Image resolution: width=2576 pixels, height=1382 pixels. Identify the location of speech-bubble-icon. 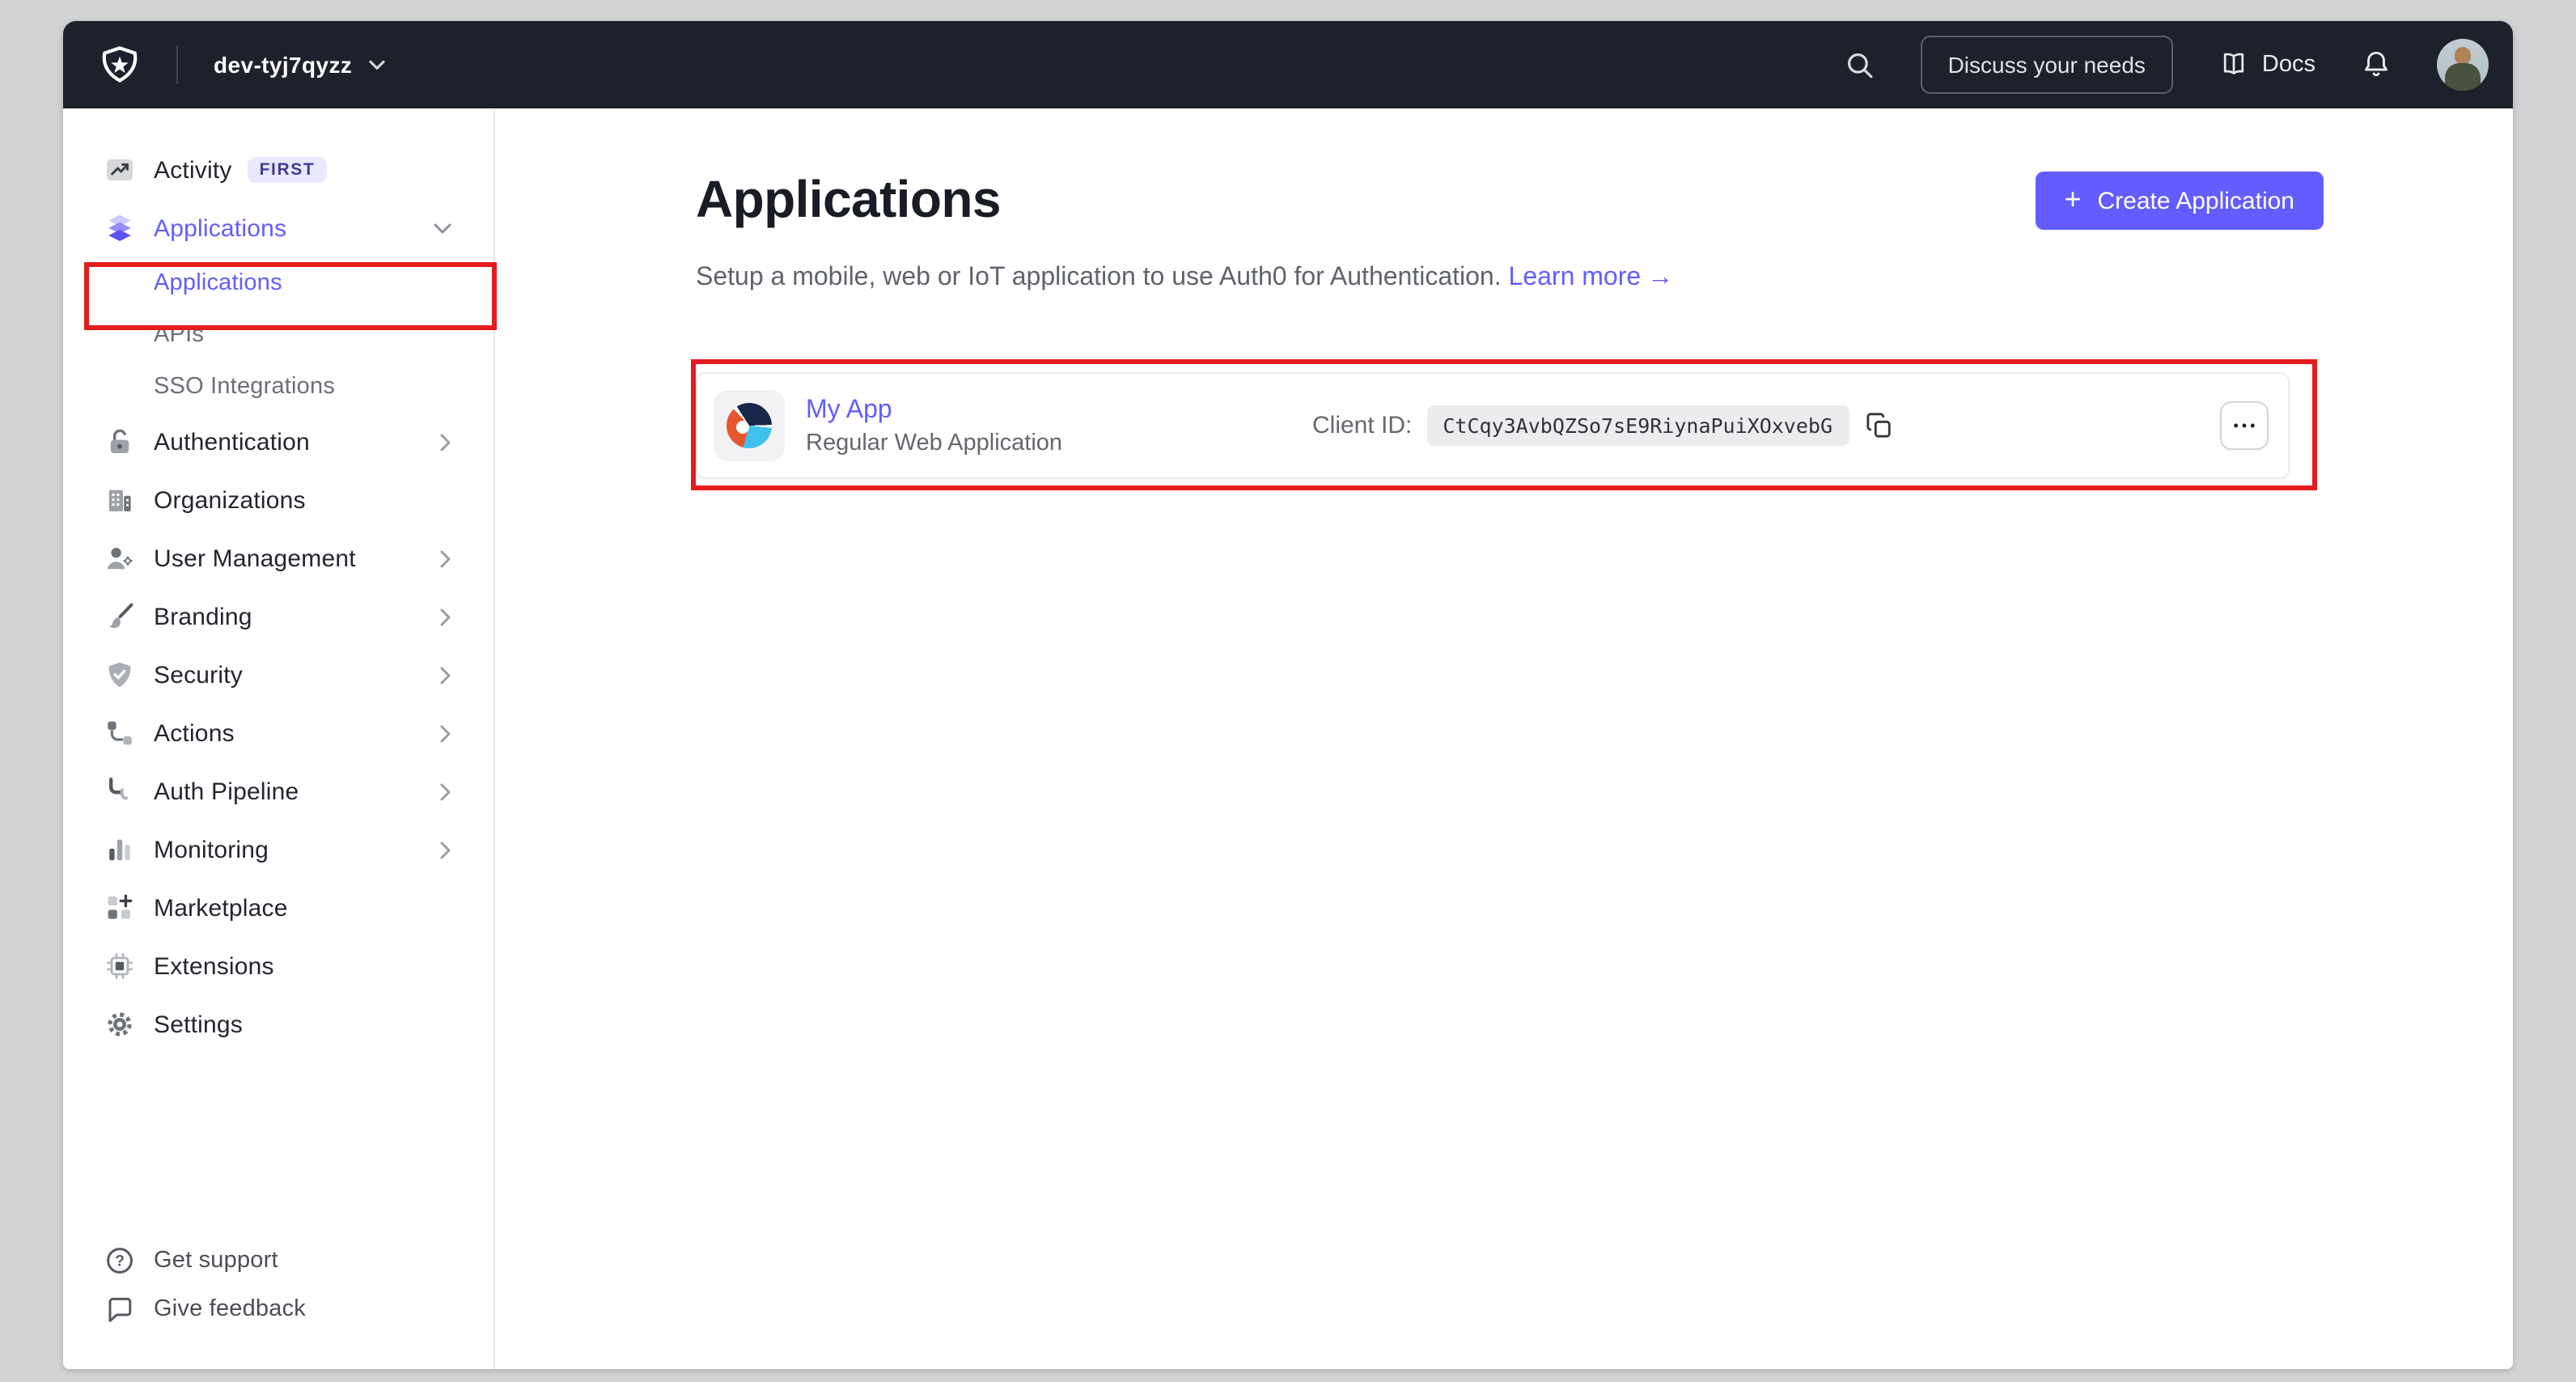
(119, 1309).